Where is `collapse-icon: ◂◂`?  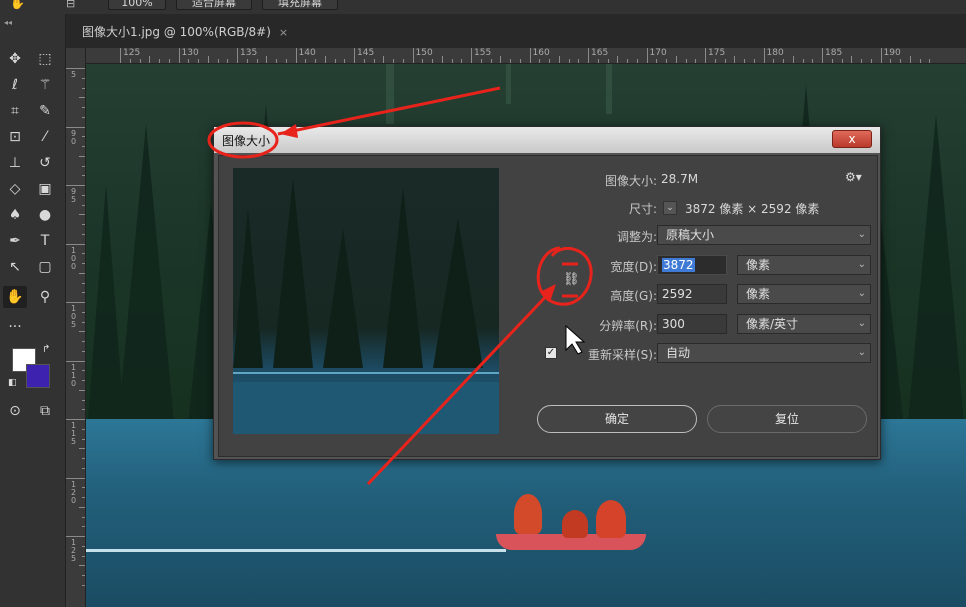
collapse-icon: ◂◂ is located at coordinates (8, 22).